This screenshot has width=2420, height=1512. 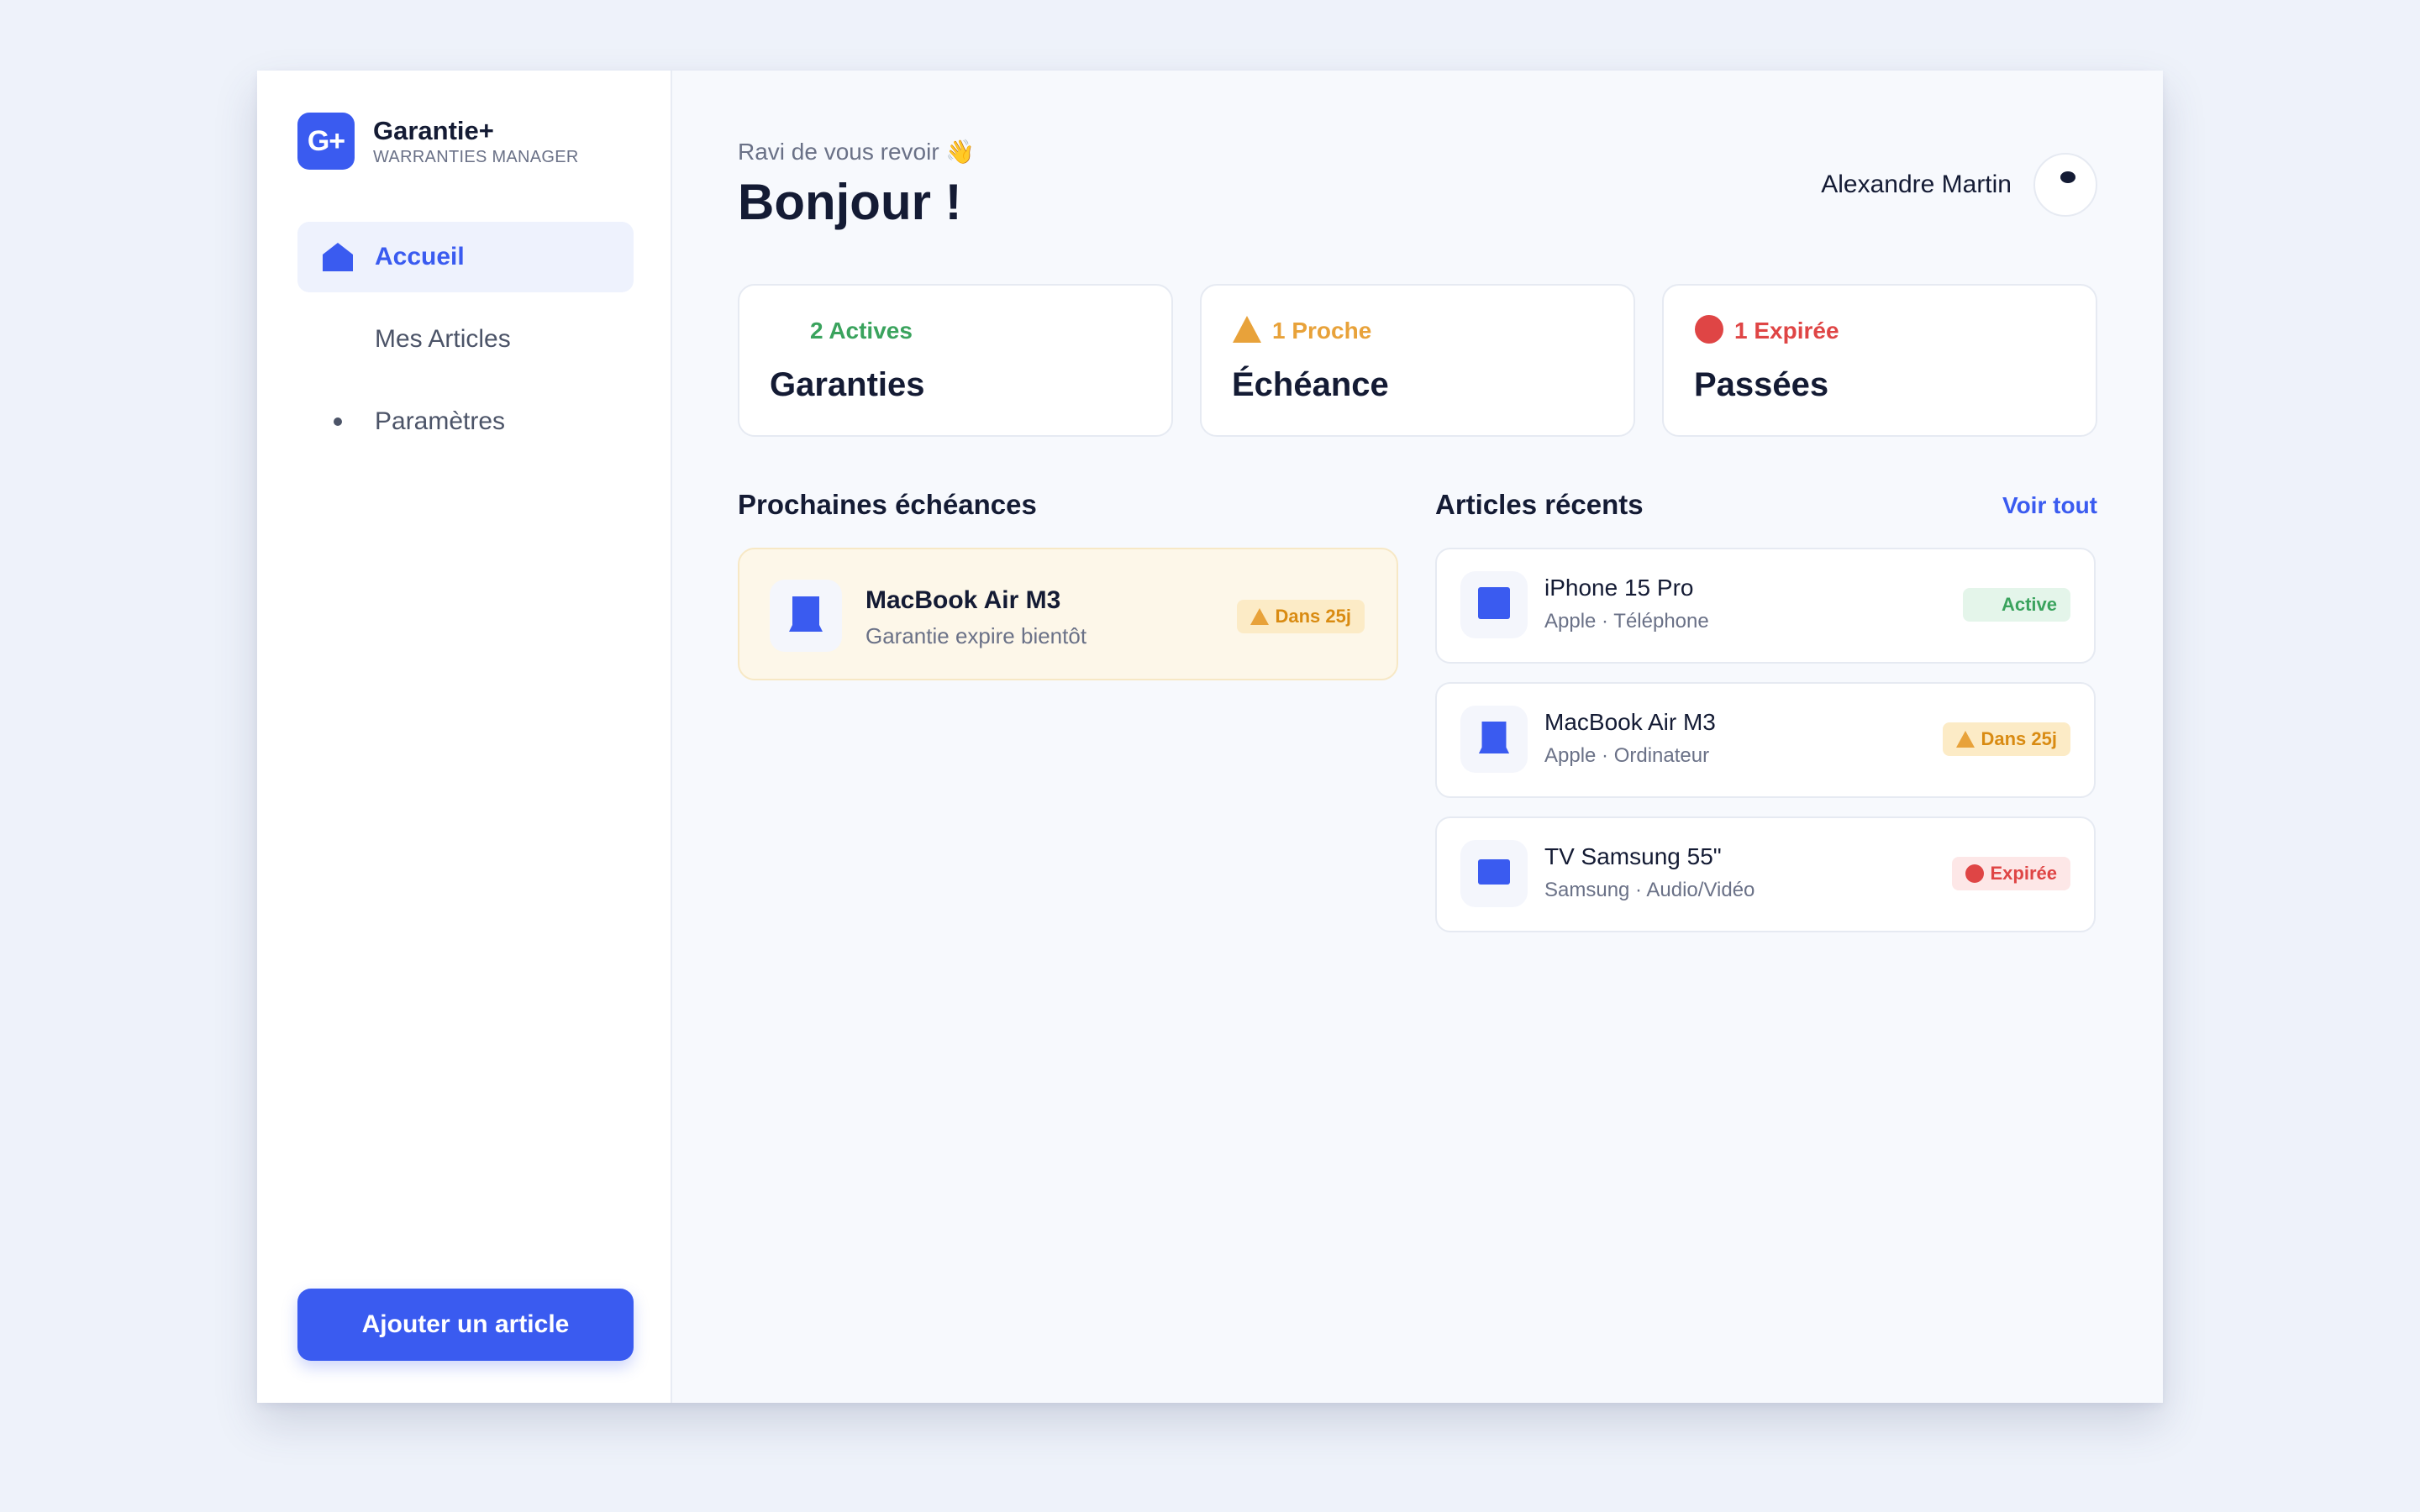 What do you see at coordinates (338, 257) in the screenshot?
I see `home-icon` at bounding box center [338, 257].